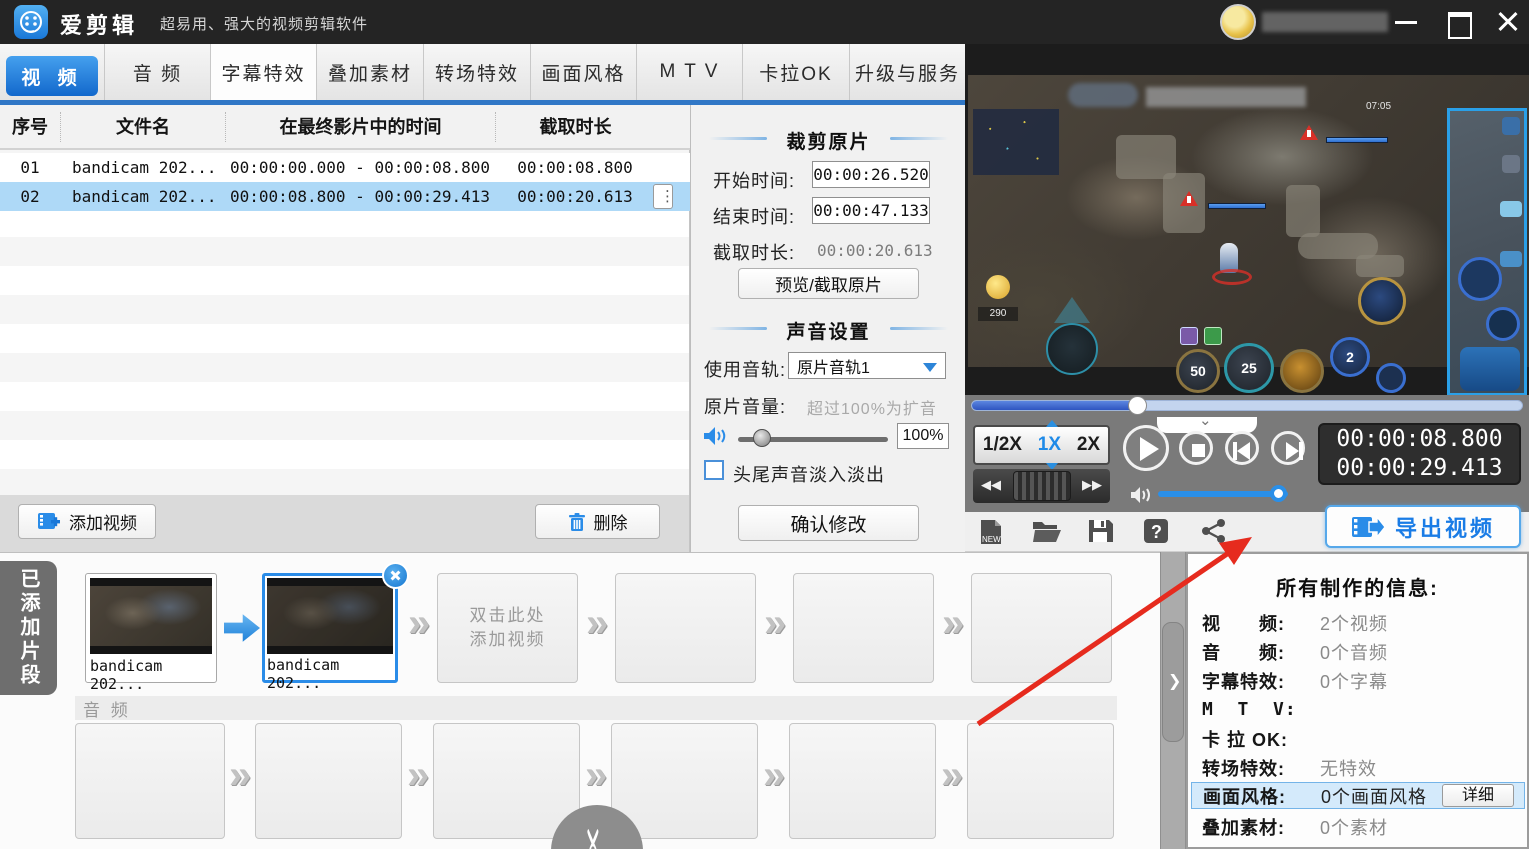 Image resolution: width=1529 pixels, height=849 pixels. What do you see at coordinates (1487, 251) in the screenshot?
I see `capture-region-box` at bounding box center [1487, 251].